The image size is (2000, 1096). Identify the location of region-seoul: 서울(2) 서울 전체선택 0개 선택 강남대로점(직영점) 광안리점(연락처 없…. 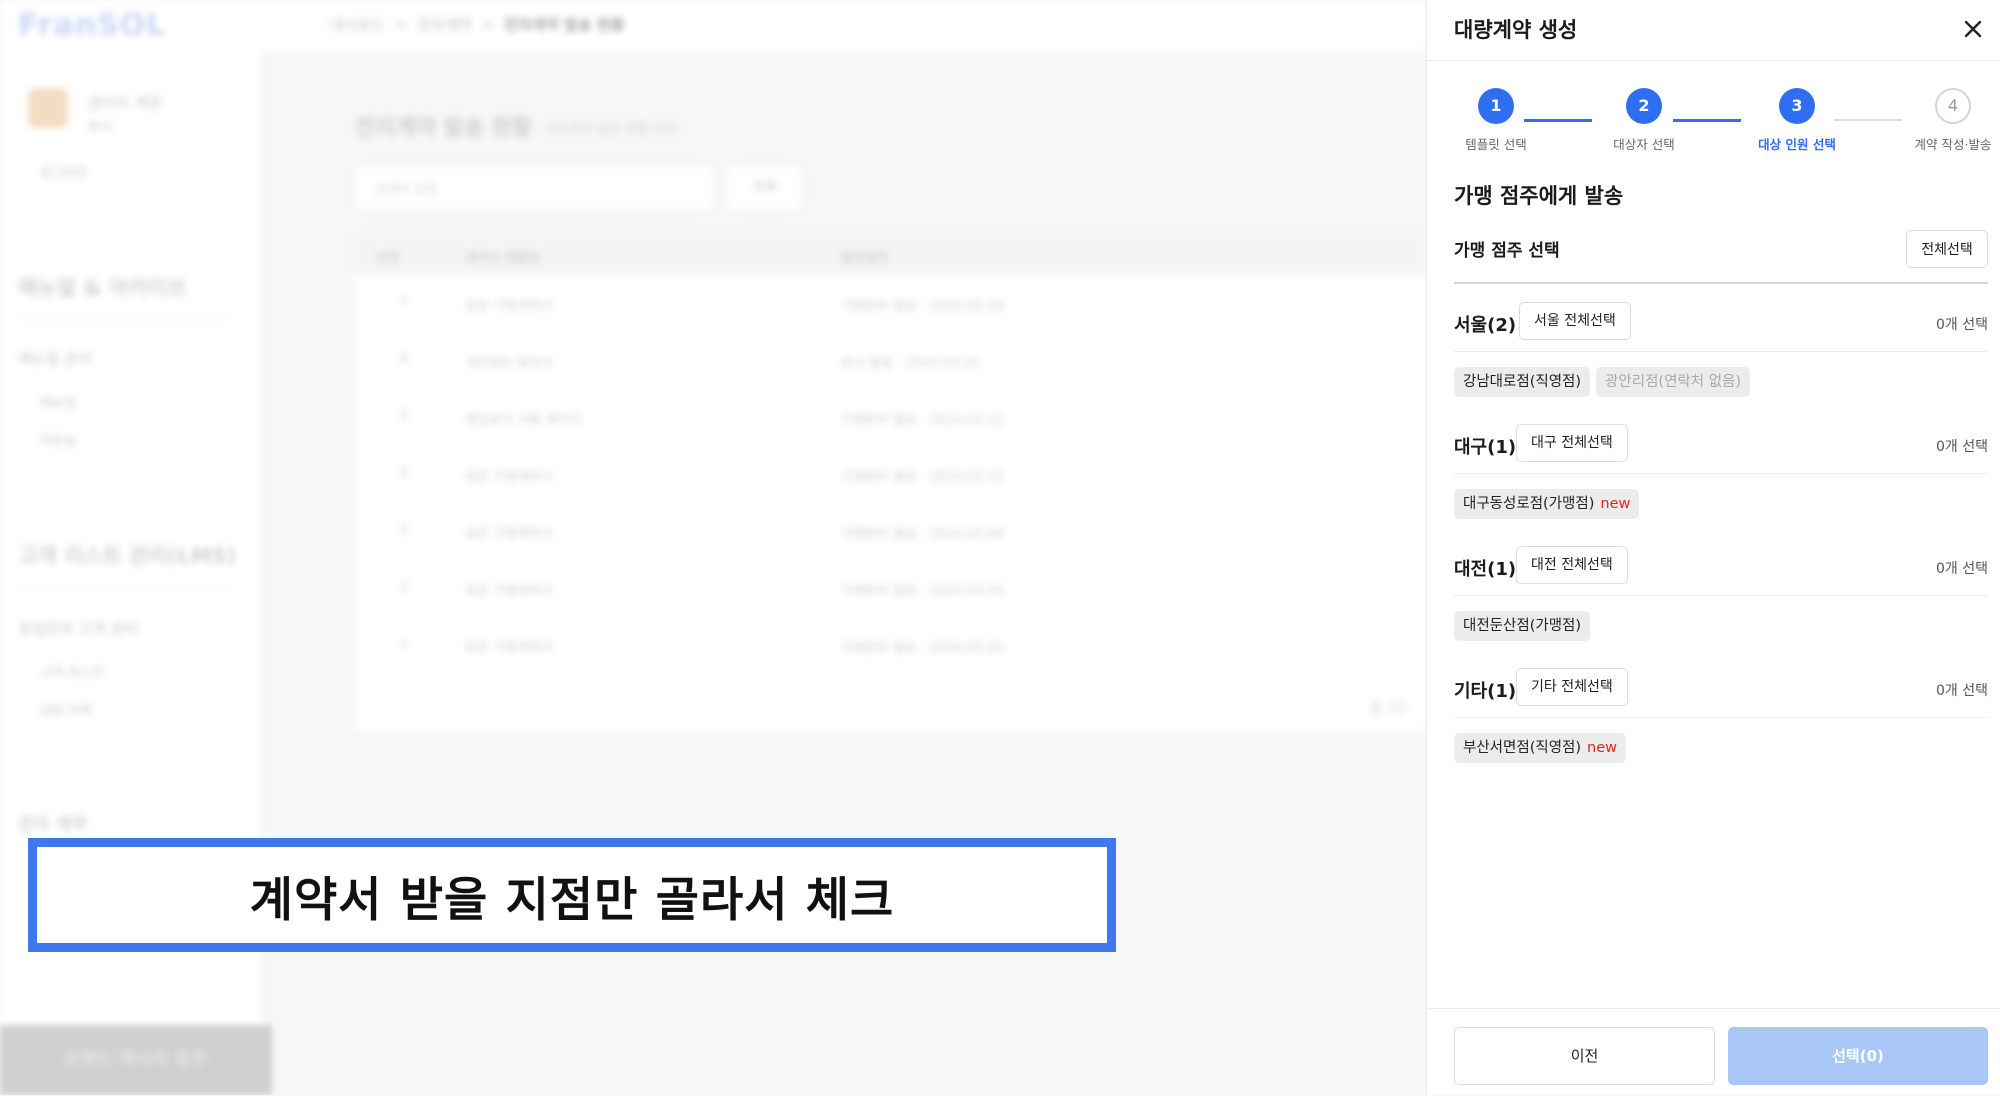
(1721, 349).